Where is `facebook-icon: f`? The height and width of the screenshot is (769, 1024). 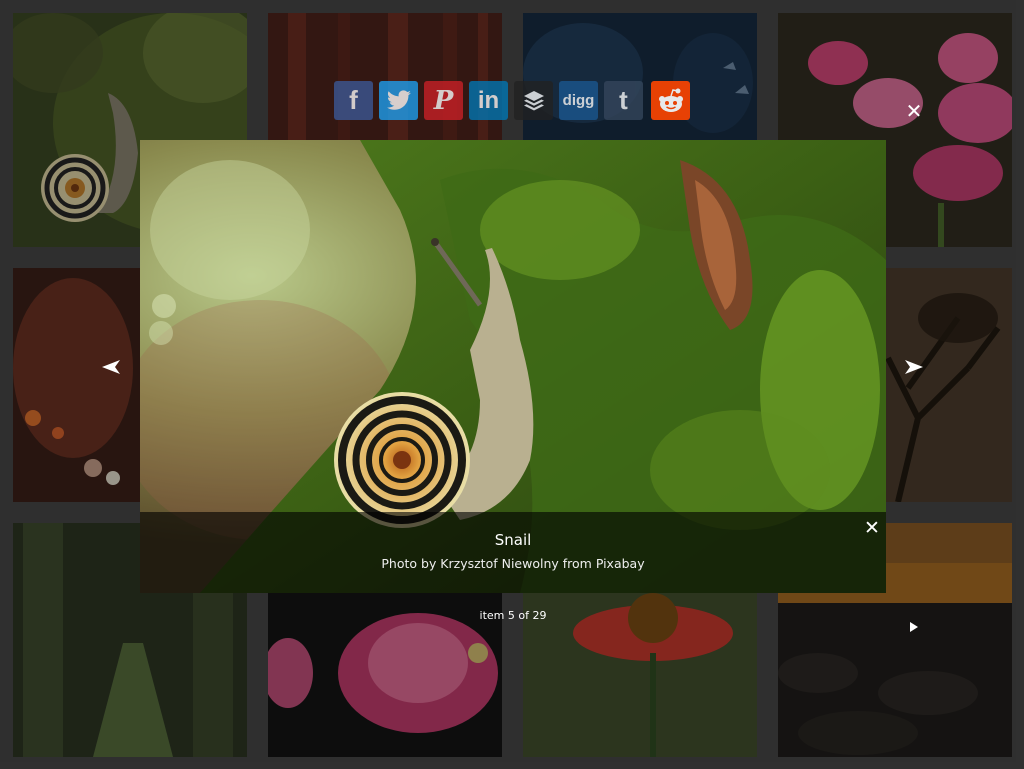 facebook-icon: f is located at coordinates (353, 100).